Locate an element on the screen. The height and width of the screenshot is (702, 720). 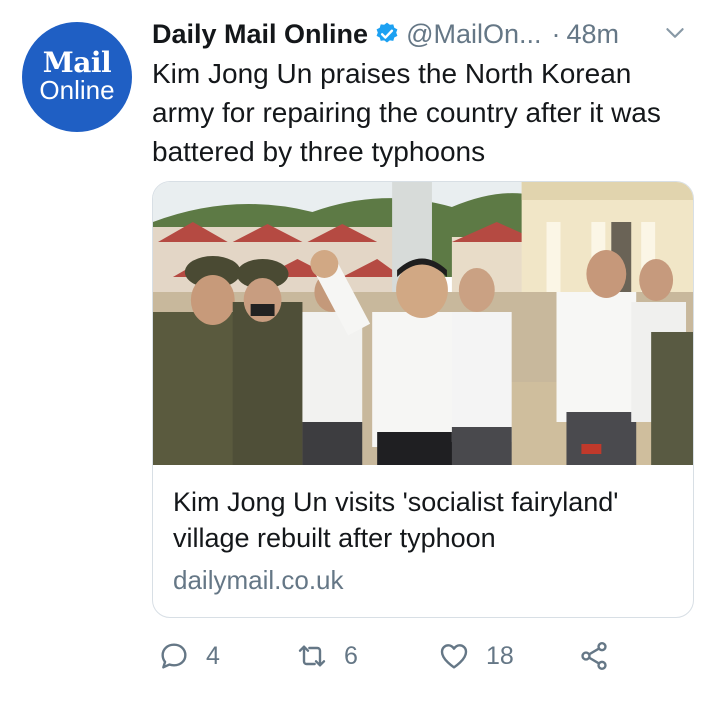
retweet-count: 6 is located at coordinates (351, 655).